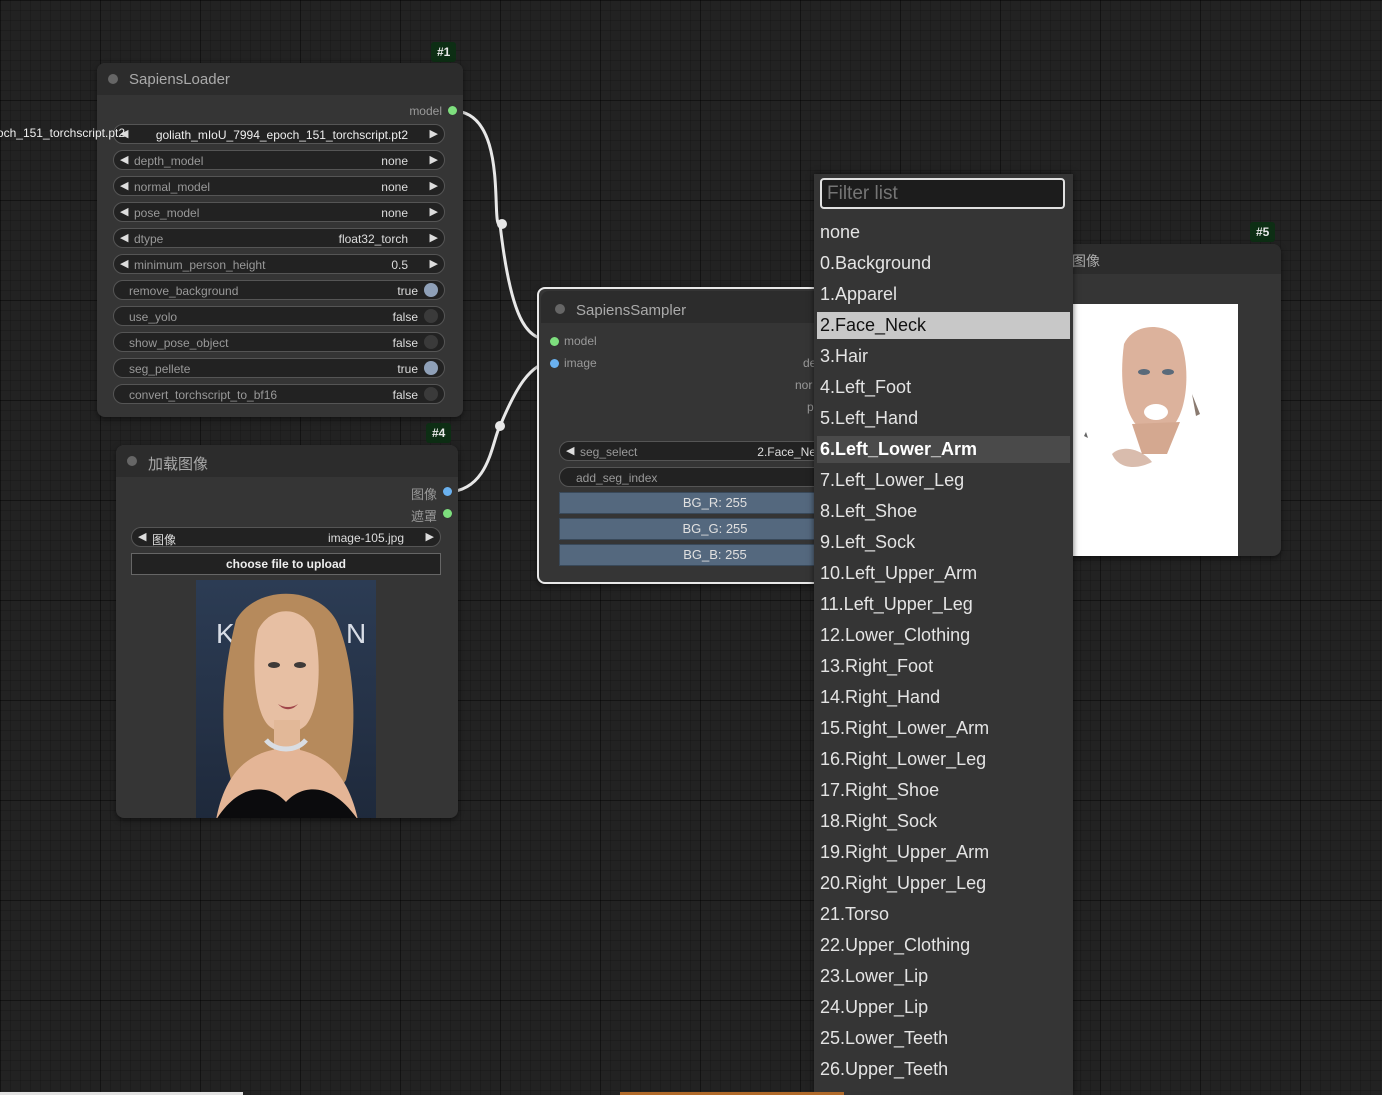  What do you see at coordinates (943, 325) in the screenshot?
I see `dropdown-option: 2.Face_Neck` at bounding box center [943, 325].